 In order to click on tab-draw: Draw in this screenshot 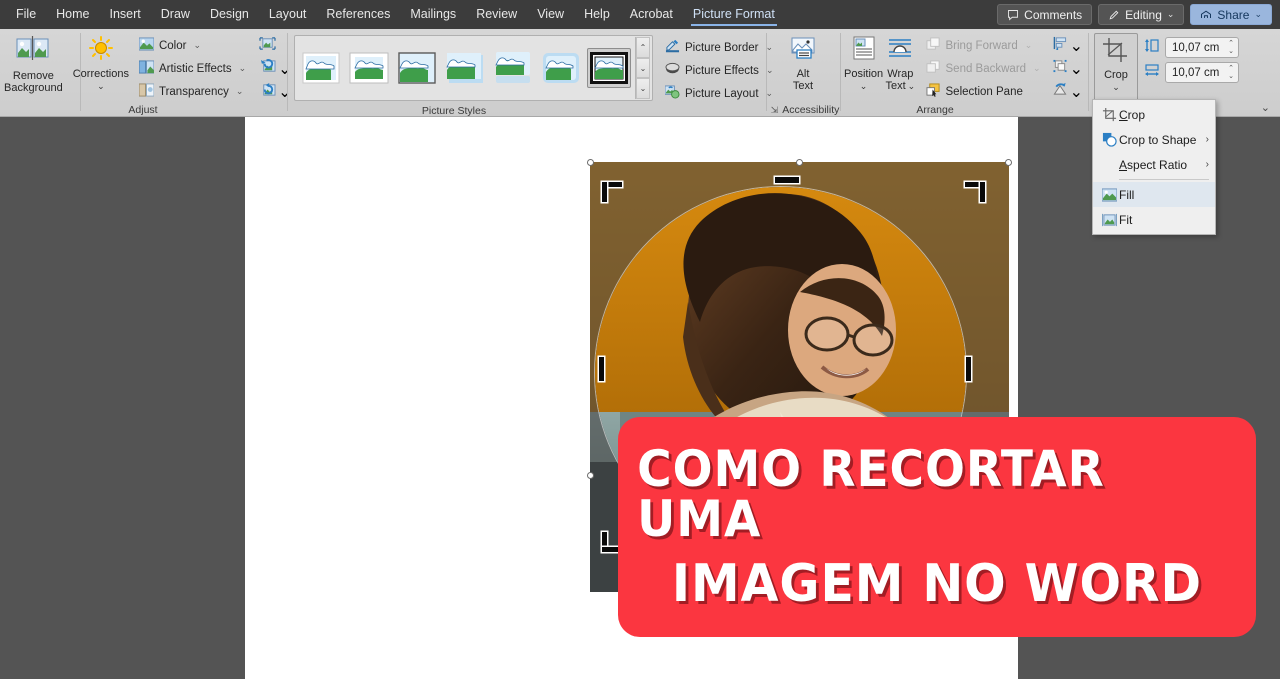, I will do `click(175, 14)`.